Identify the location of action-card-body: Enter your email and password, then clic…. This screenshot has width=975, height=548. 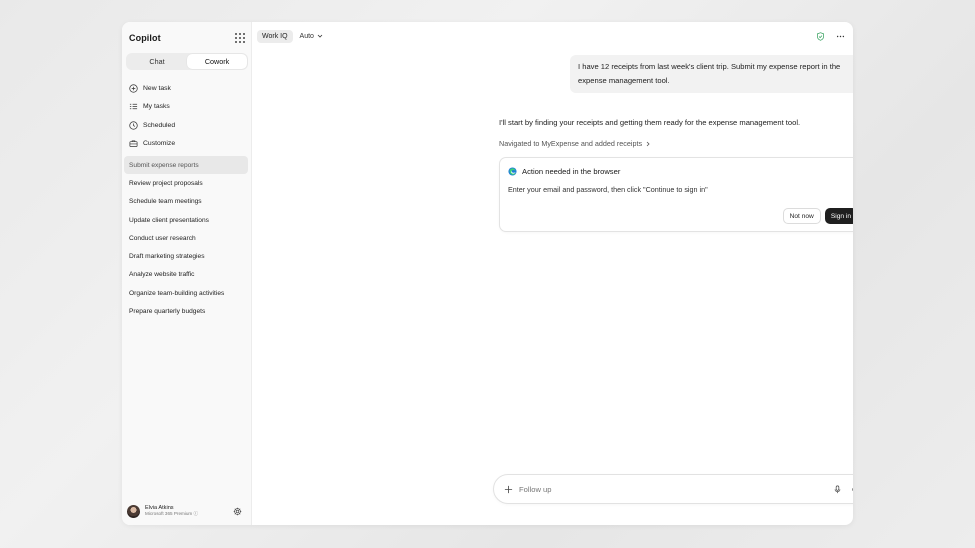
(608, 189).